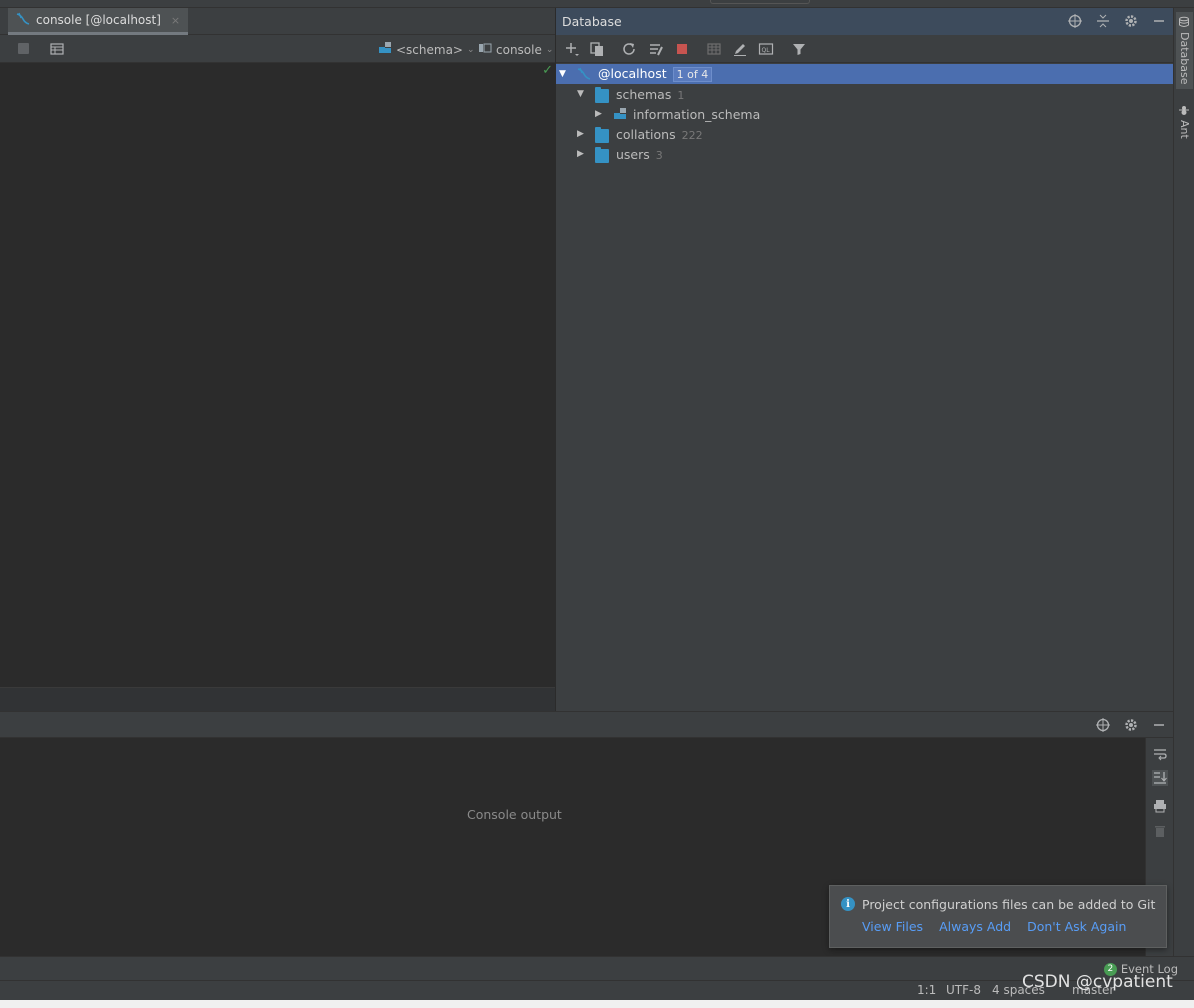  What do you see at coordinates (597, 1004) in the screenshot?
I see `screen-edge` at bounding box center [597, 1004].